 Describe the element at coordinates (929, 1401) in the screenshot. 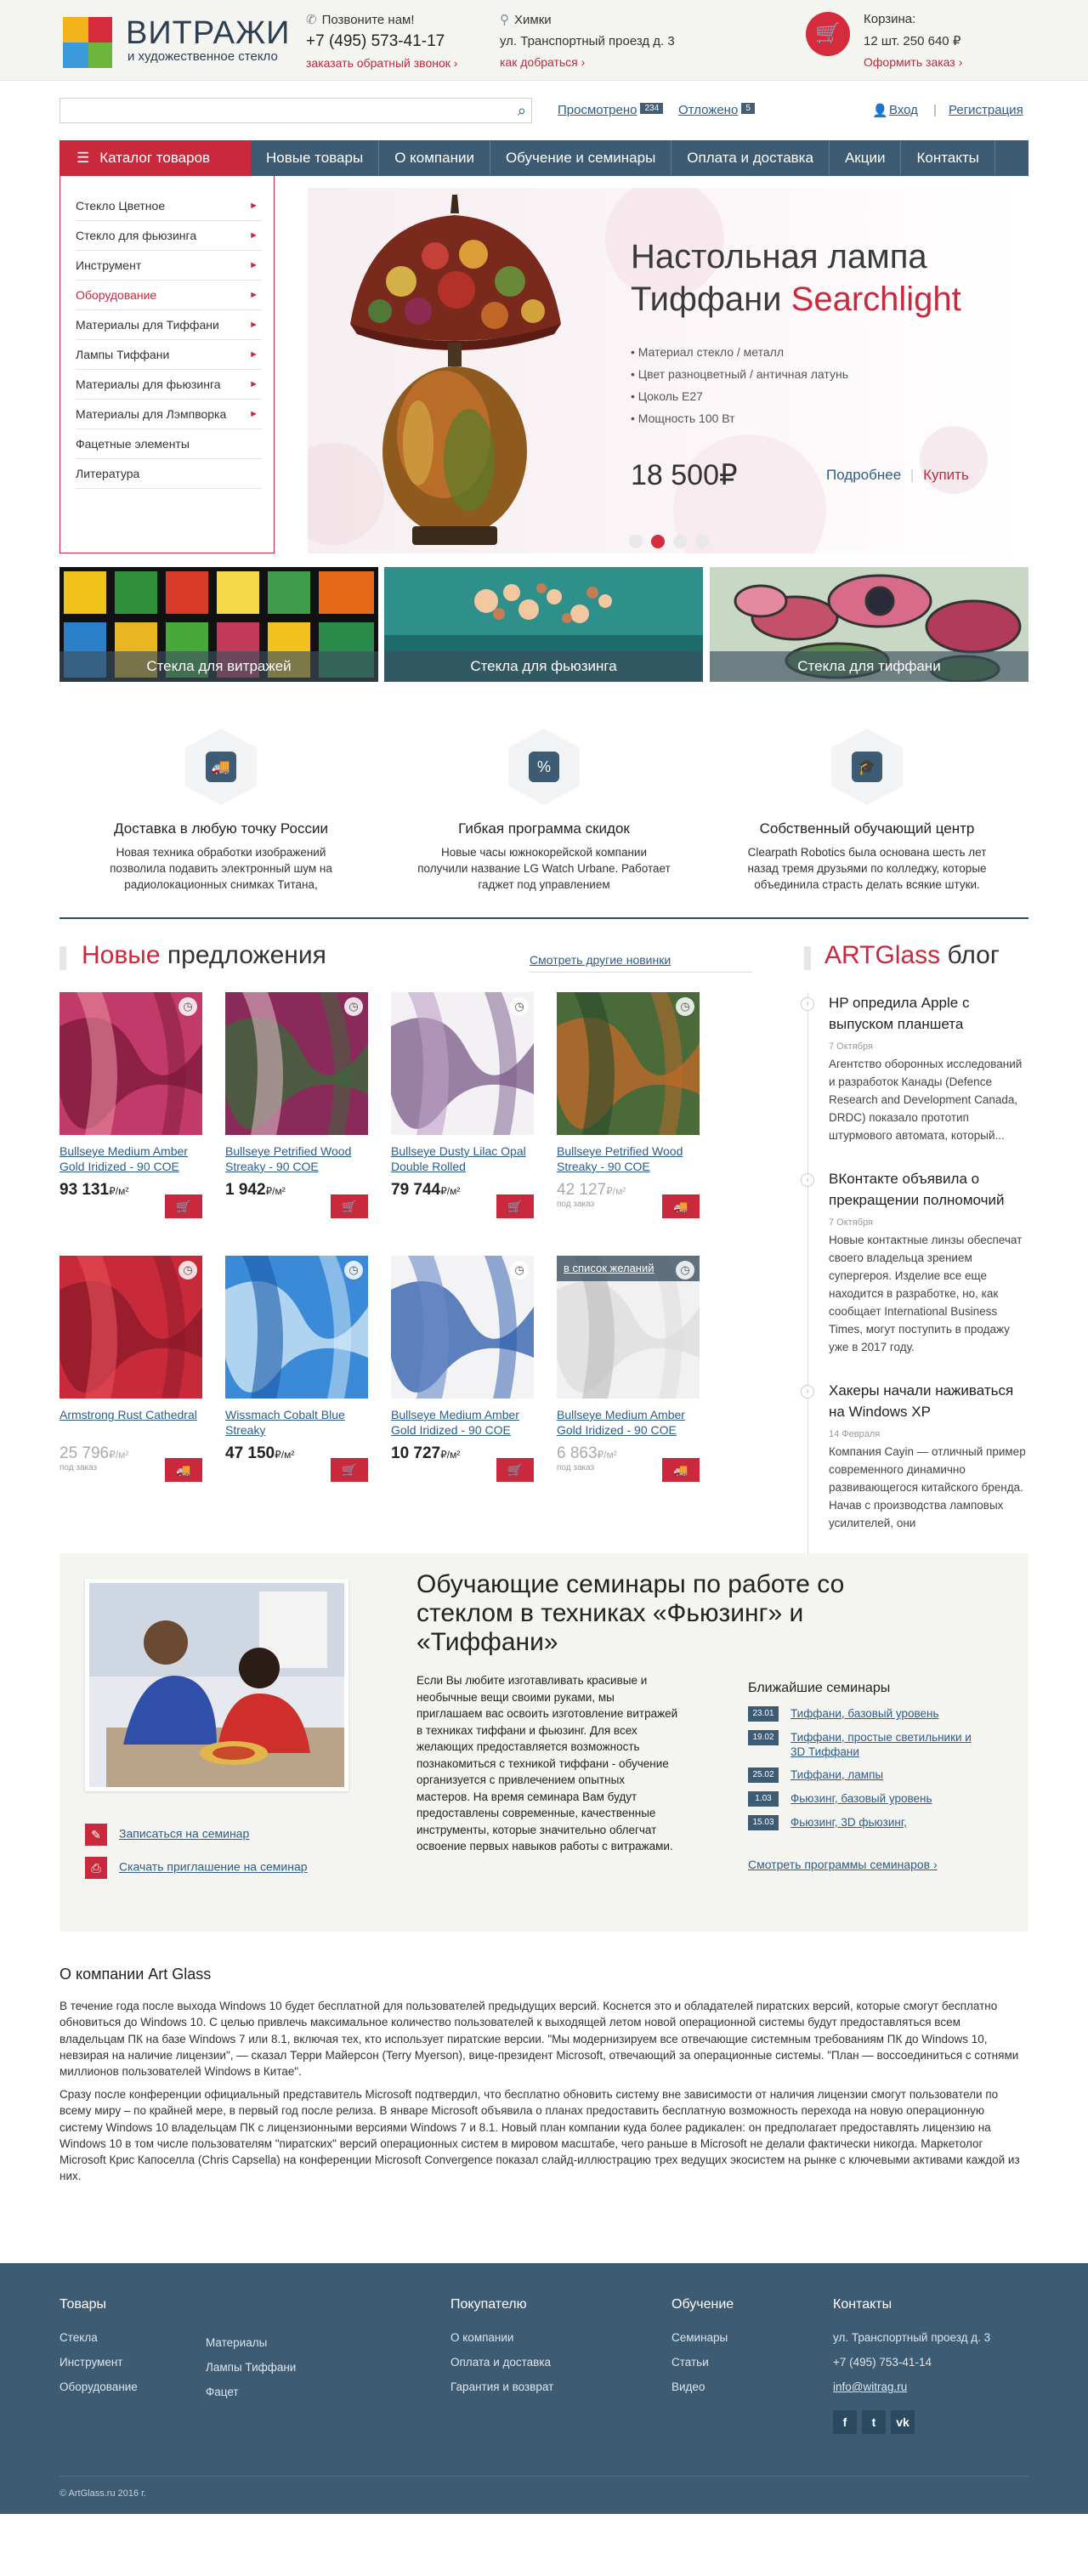

I see `blog-post-title: Хакеры начали наживаться на Windows XP` at that location.